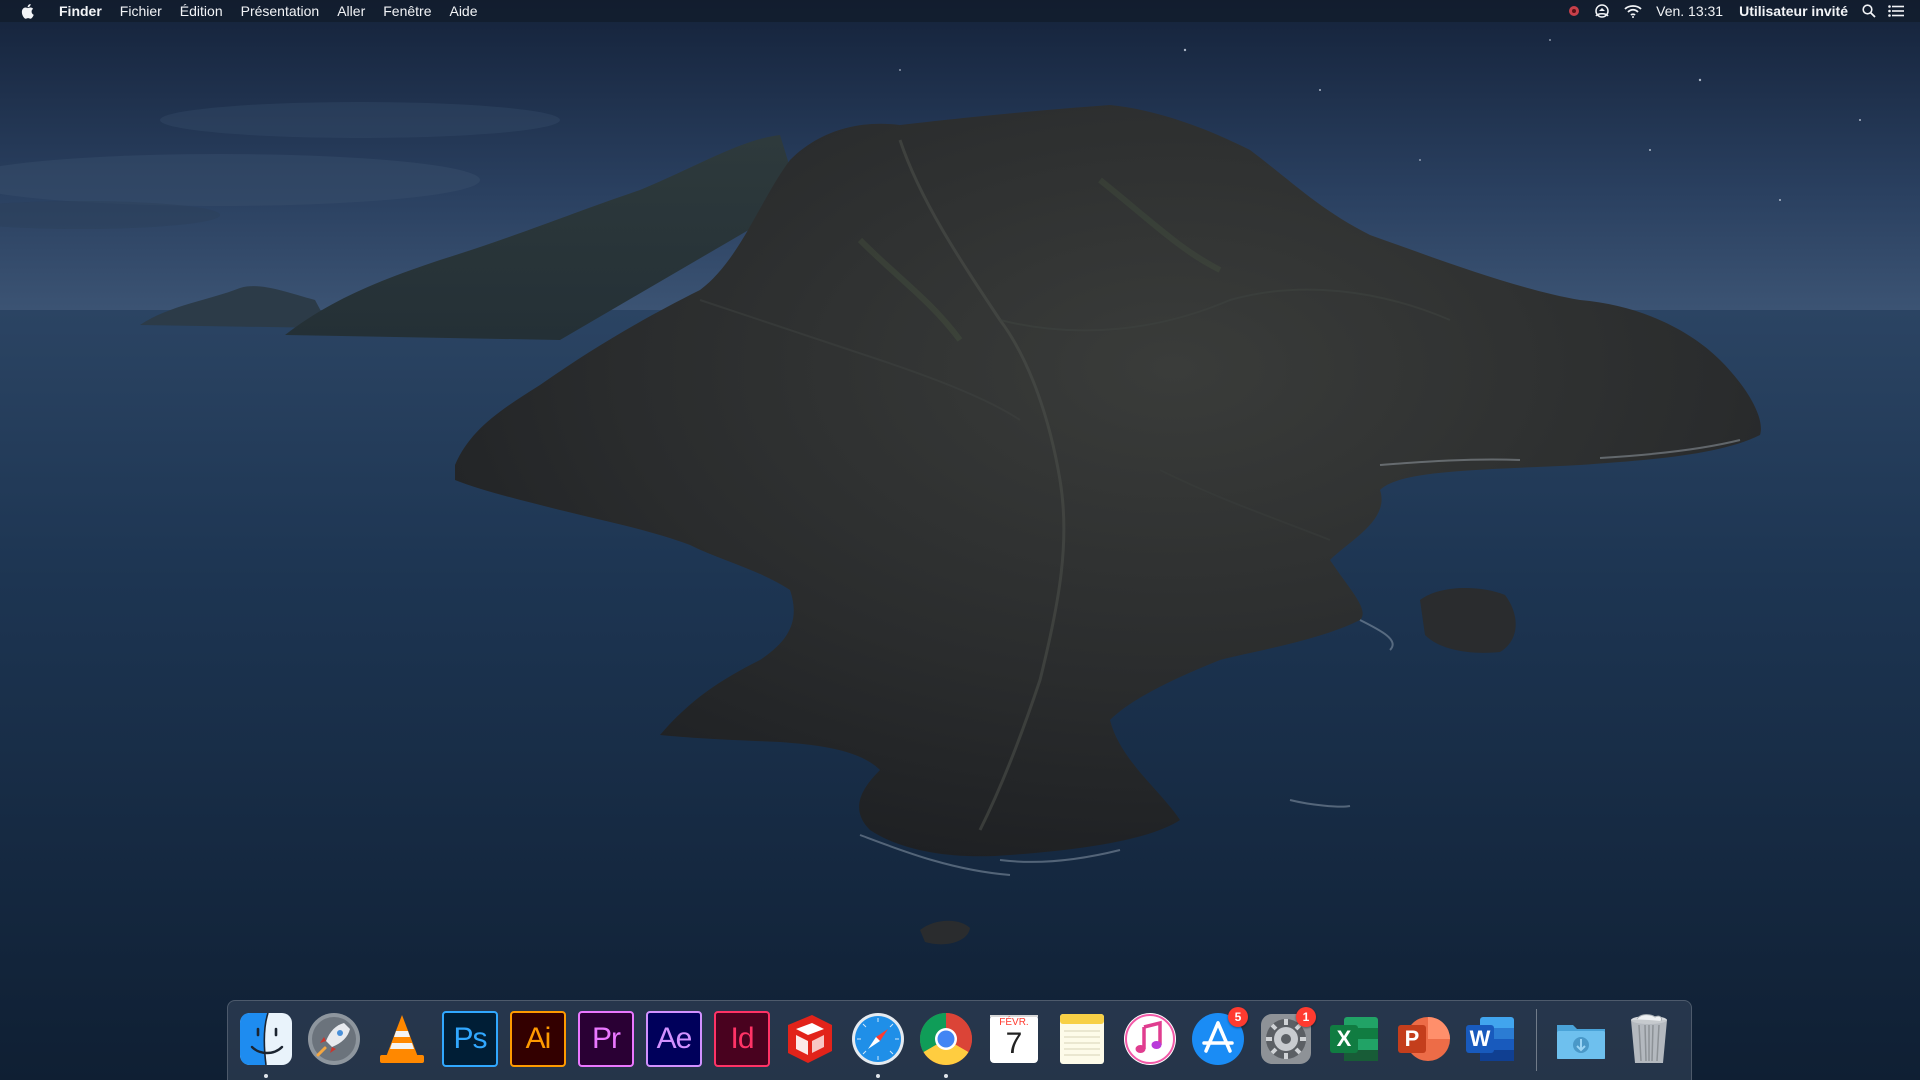 Image resolution: width=1920 pixels, height=1080 pixels. I want to click on dock-premiere: Pr, so click(606, 1040).